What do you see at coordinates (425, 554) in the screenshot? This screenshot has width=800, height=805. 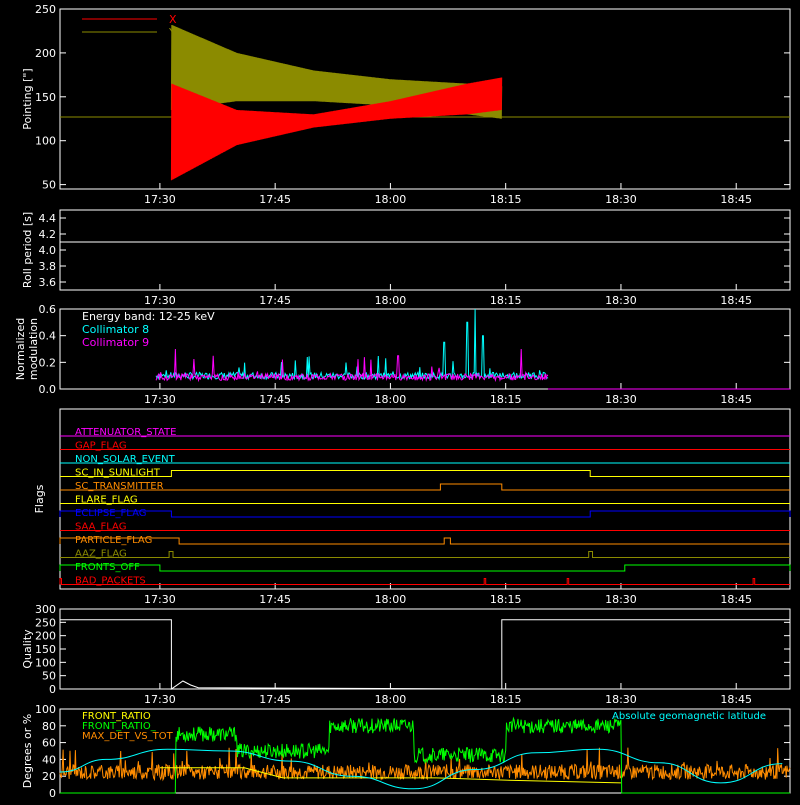 I see `flag-line-aaz-flag` at bounding box center [425, 554].